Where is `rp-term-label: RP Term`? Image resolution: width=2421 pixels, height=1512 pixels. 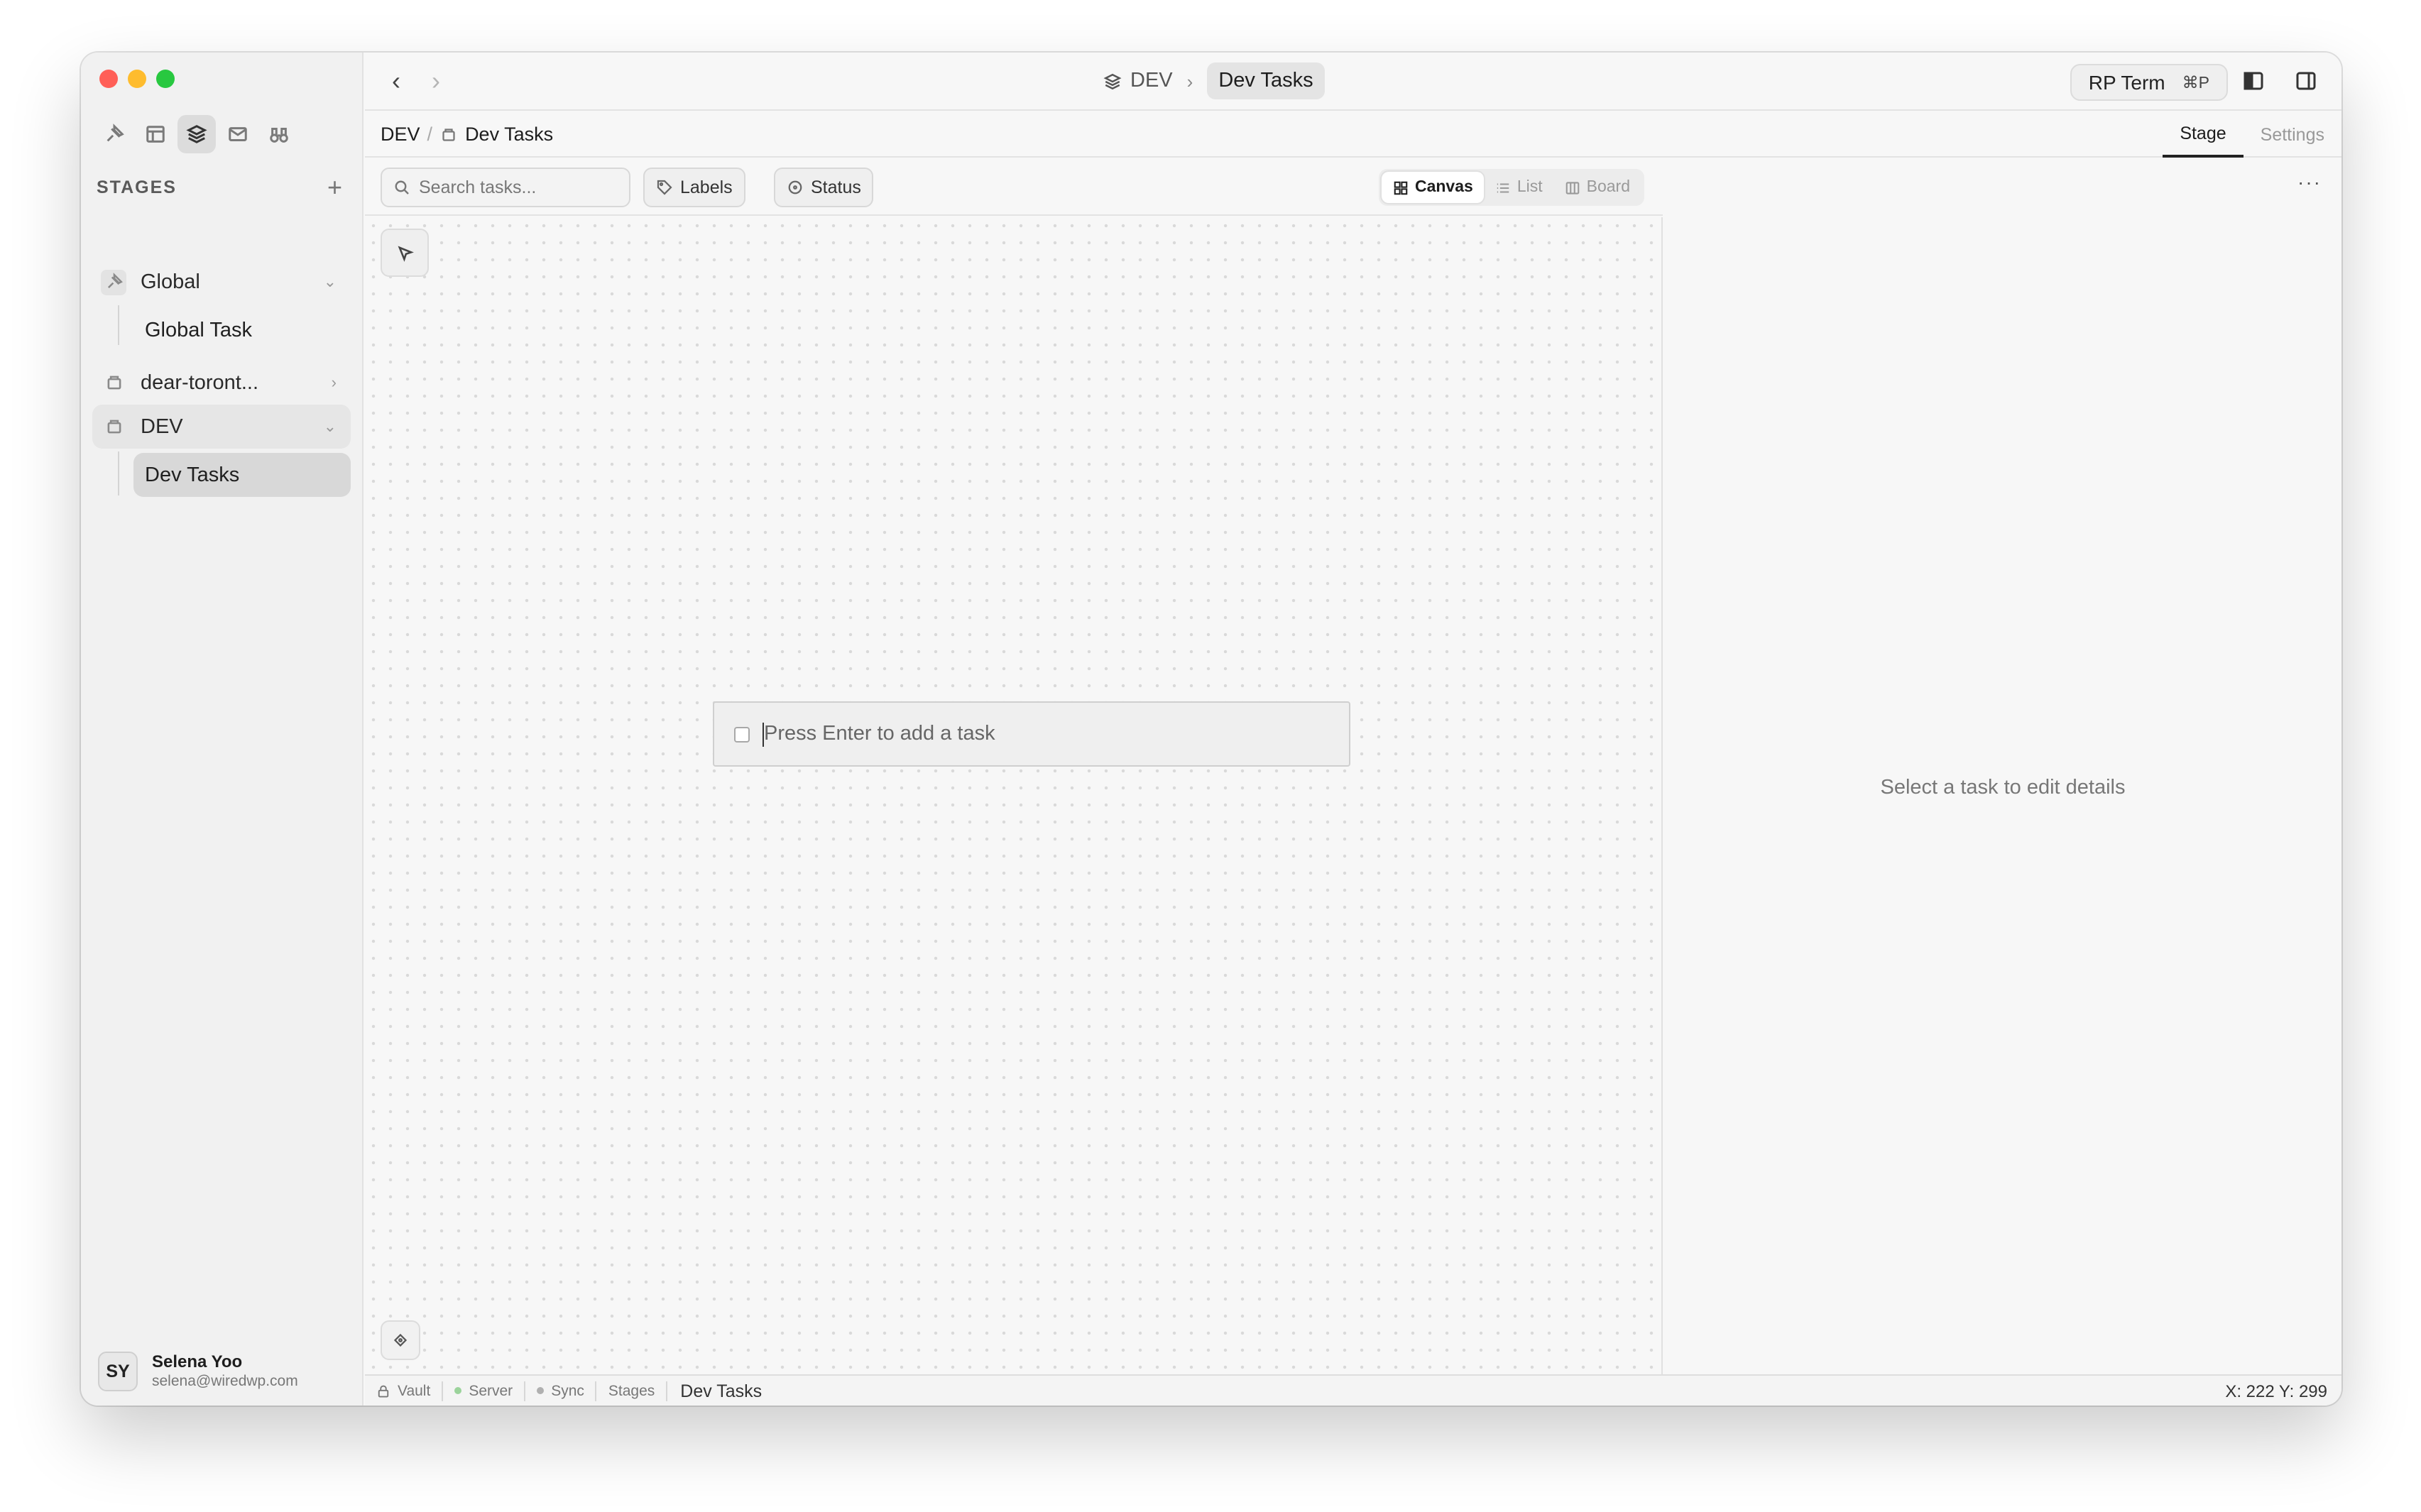
rp-term-label: RP Term is located at coordinates (2126, 83).